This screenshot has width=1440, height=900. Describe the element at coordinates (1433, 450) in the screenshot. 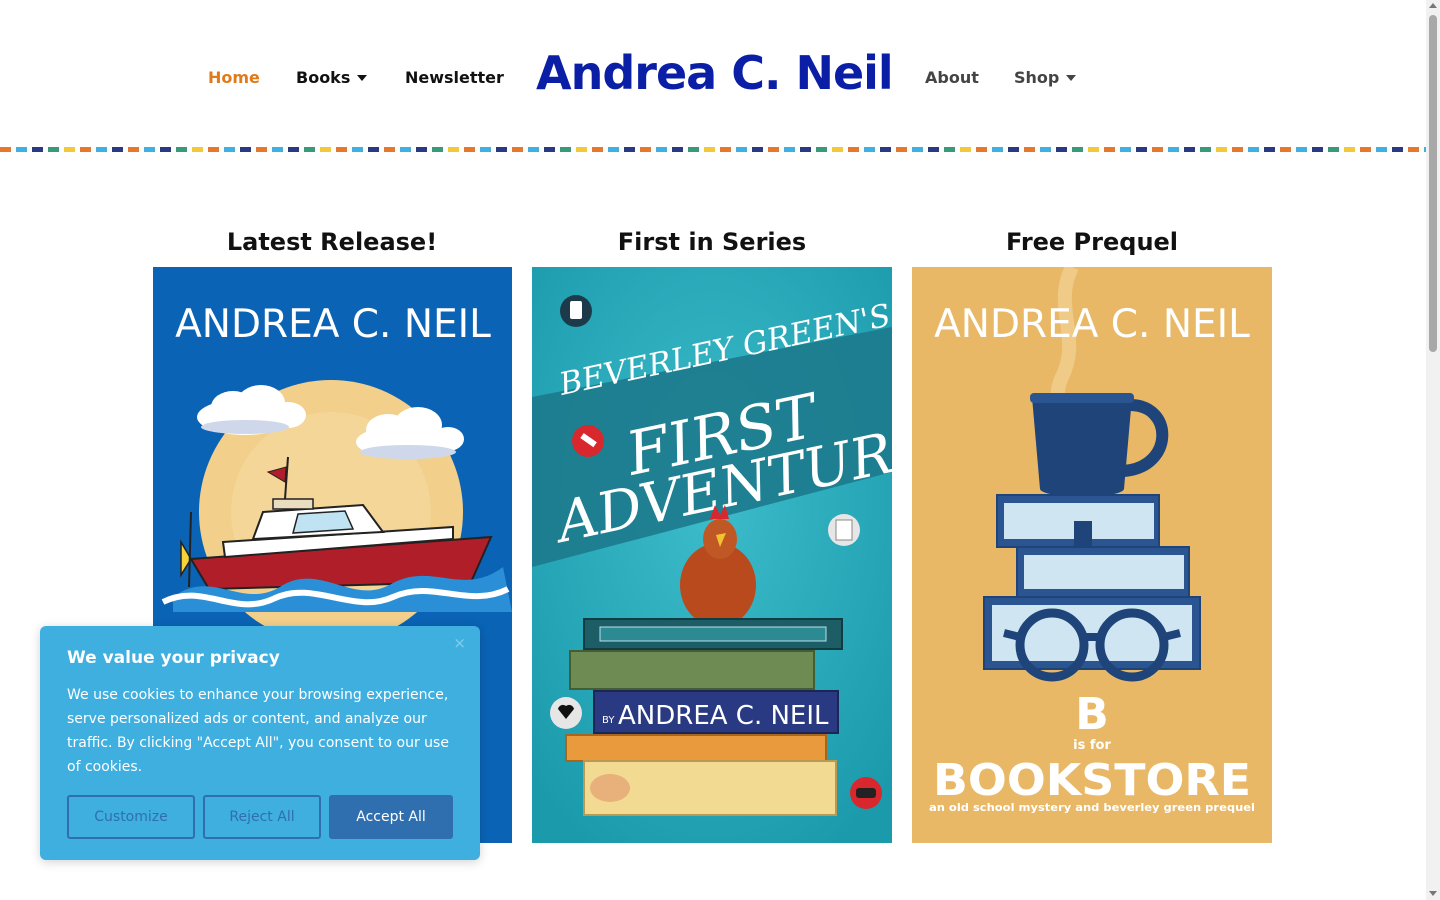

I see `scrollbar` at that location.